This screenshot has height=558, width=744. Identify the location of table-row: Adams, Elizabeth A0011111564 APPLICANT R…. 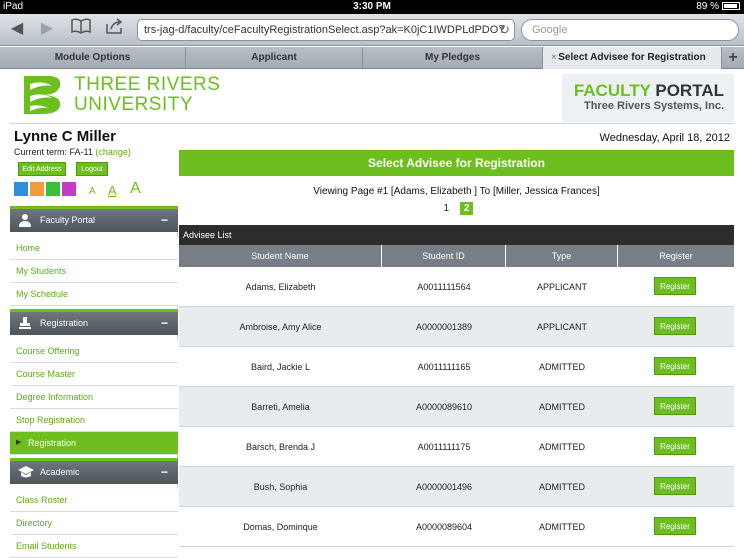
(456, 287).